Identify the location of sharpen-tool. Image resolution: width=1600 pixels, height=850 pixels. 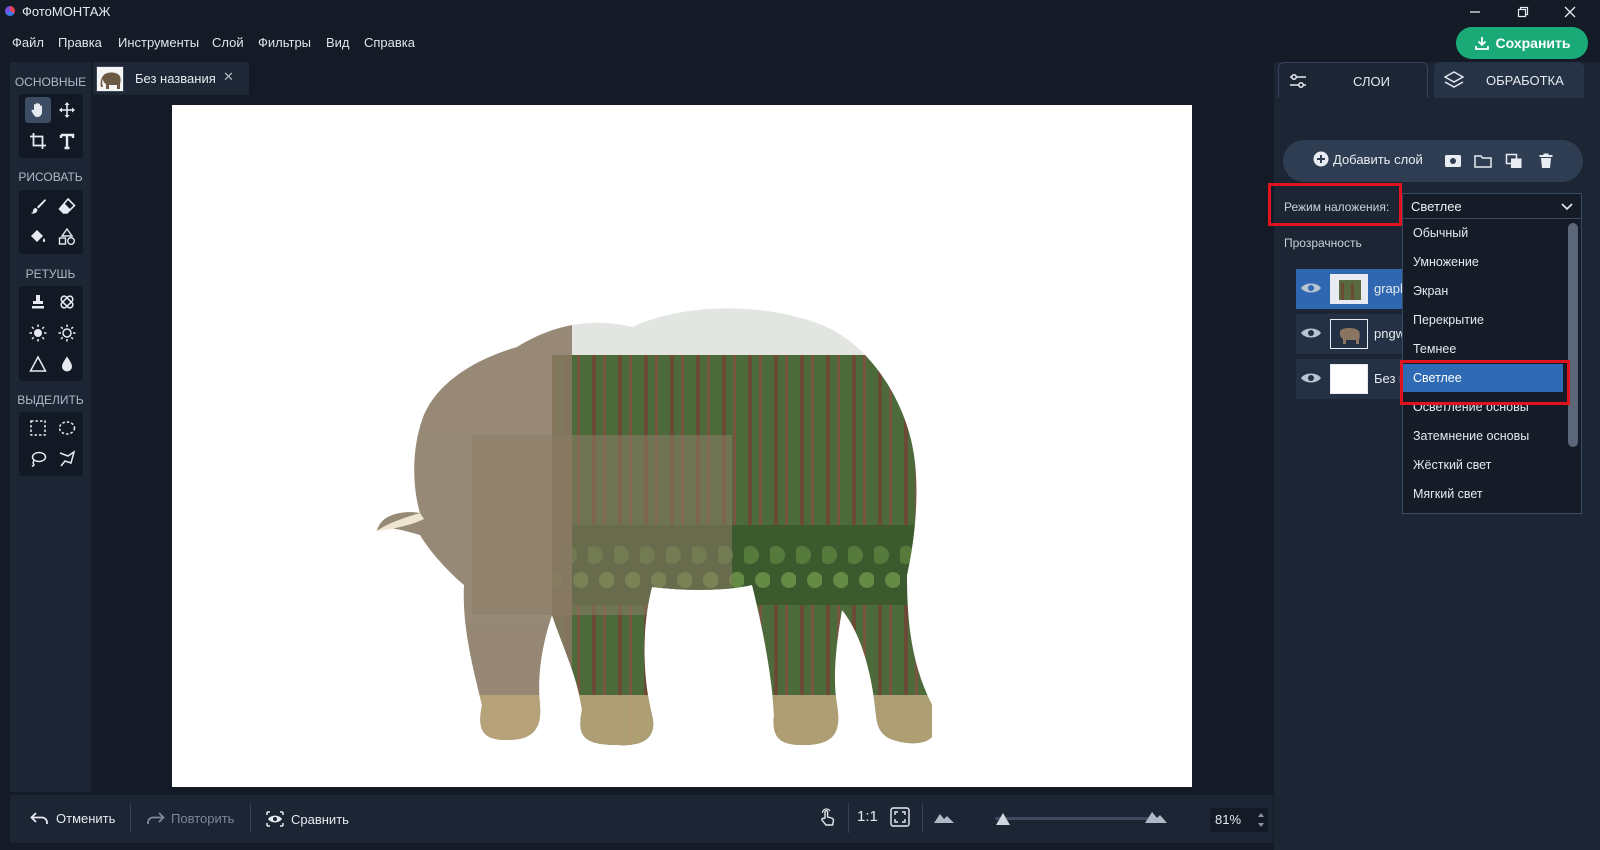
(38, 364).